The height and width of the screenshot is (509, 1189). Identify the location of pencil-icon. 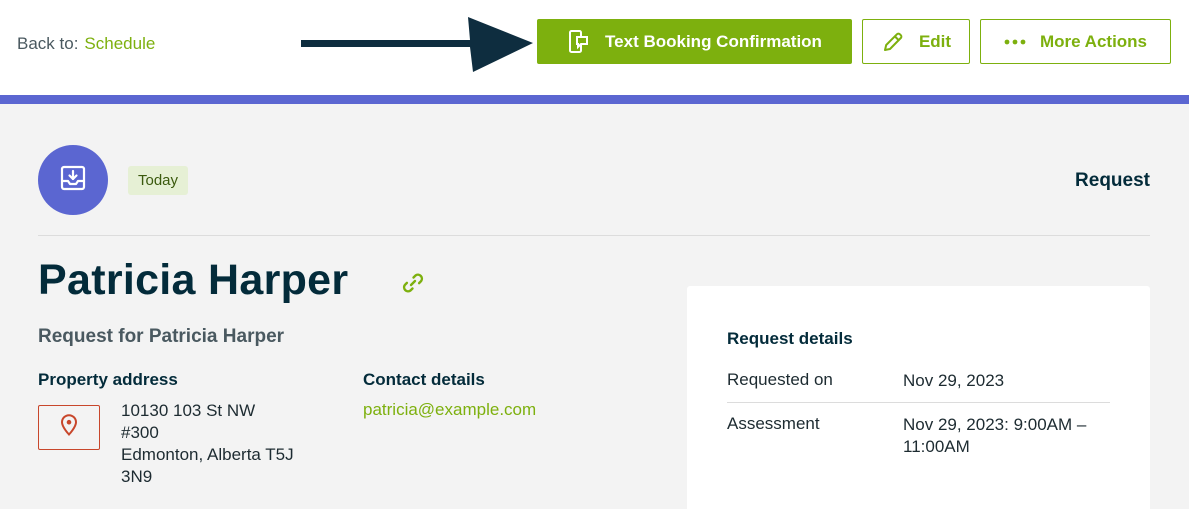
(893, 42).